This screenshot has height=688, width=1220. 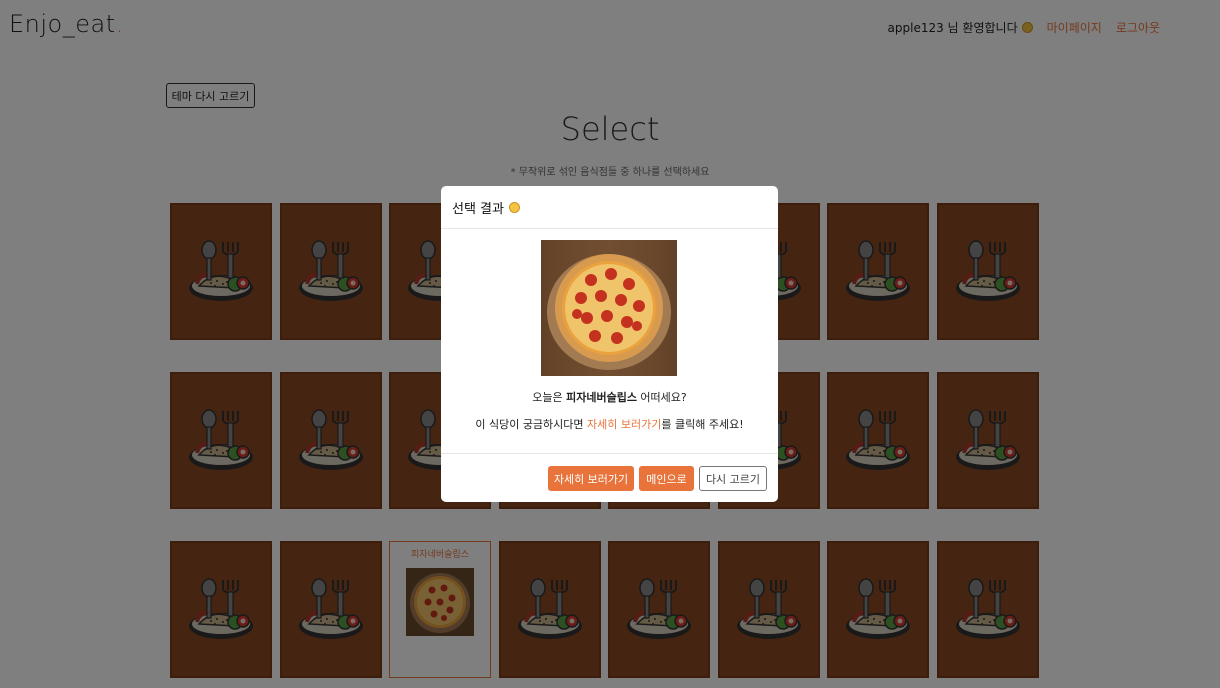 What do you see at coordinates (609, 424) in the screenshot?
I see `detail-hint-text: 이 식당이 궁금하시다면 자세히 보러가기를 클릭해 주세요!` at bounding box center [609, 424].